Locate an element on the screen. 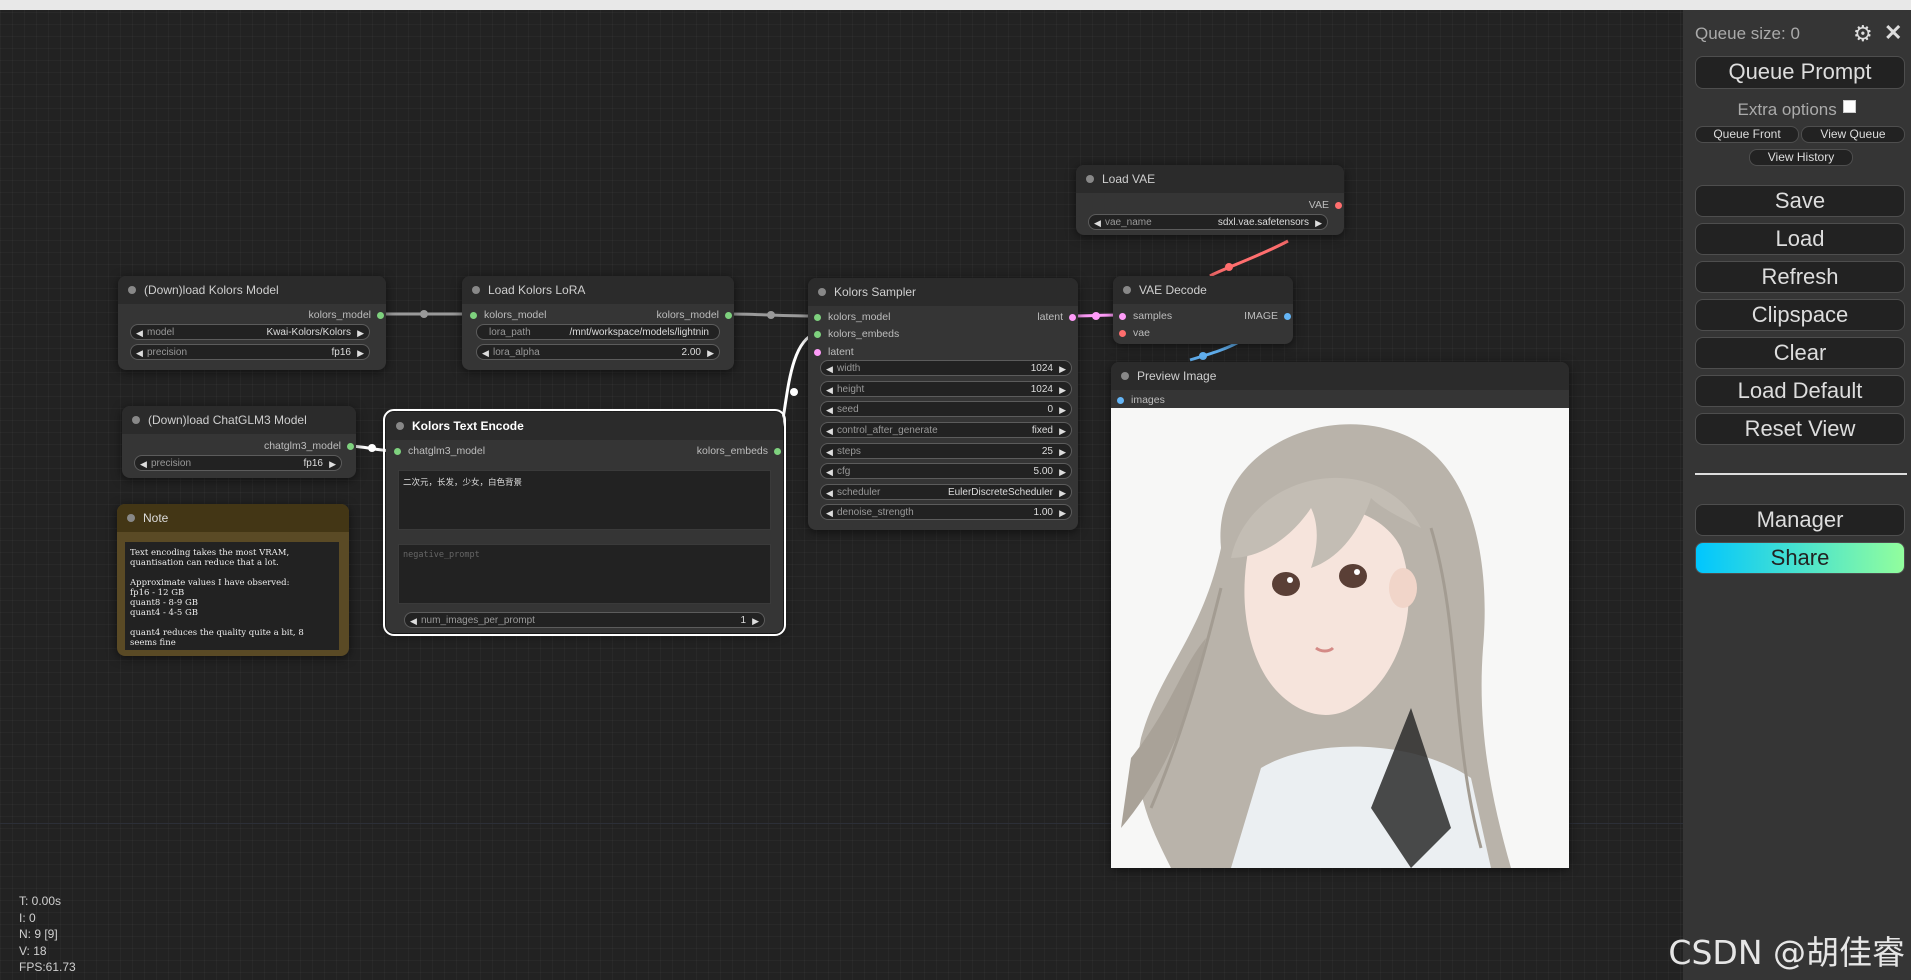 This screenshot has height=980, width=1911. extra-options-checkbox is located at coordinates (1850, 106).